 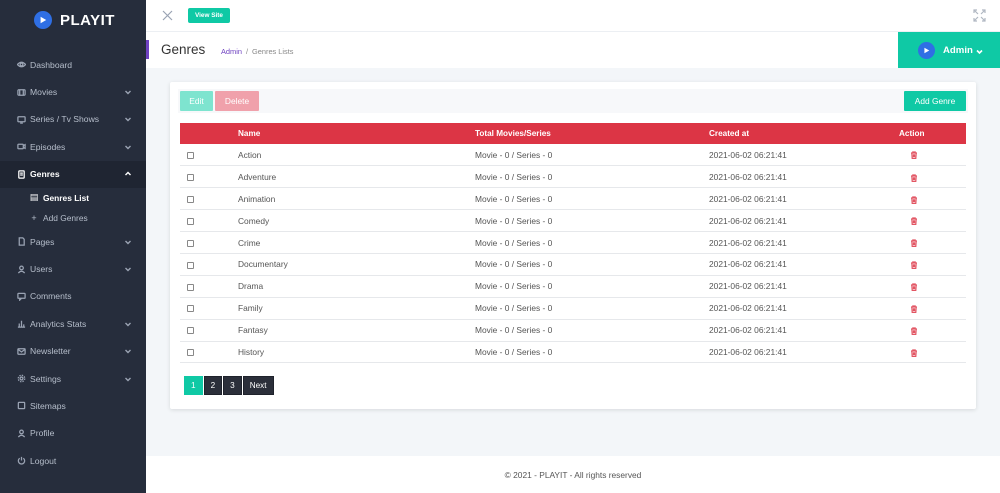 I want to click on sidebar-subitem-genres-list: ▤ Genres List, so click(x=73, y=198).